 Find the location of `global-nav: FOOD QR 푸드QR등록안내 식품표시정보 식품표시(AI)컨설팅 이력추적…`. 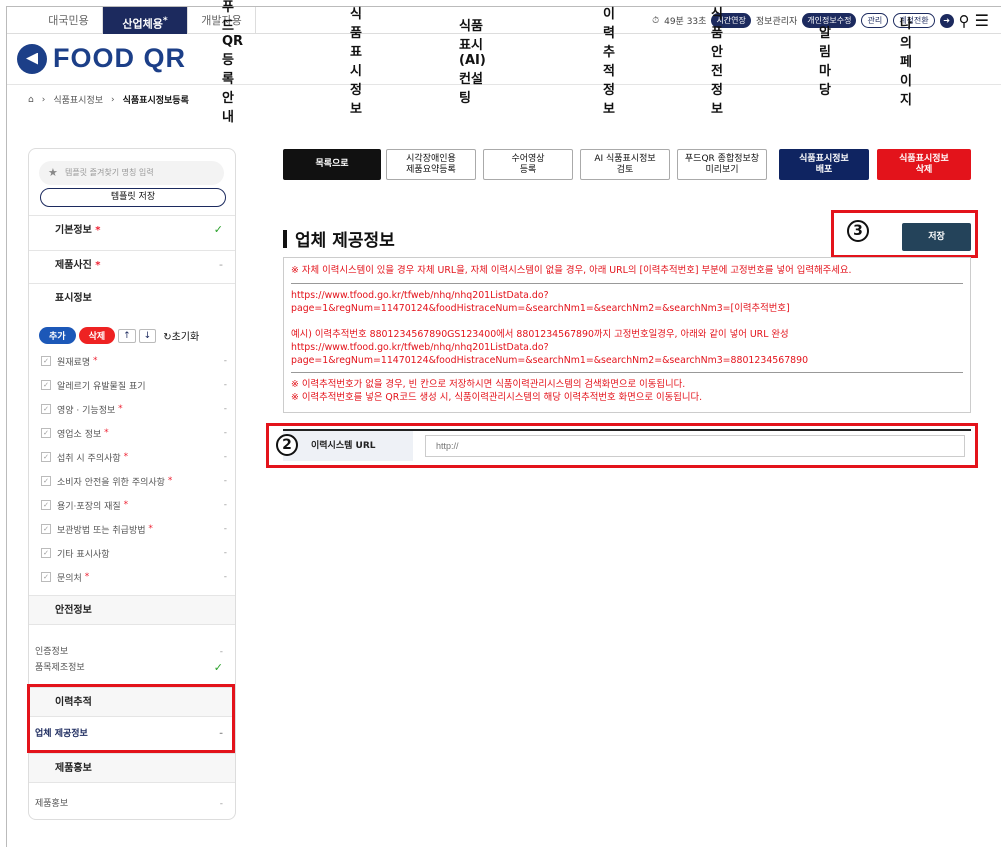

global-nav: FOOD QR 푸드QR등록안내 식품표시정보 식품표시(AI)컨설팅 이력추적… is located at coordinates (504, 62).